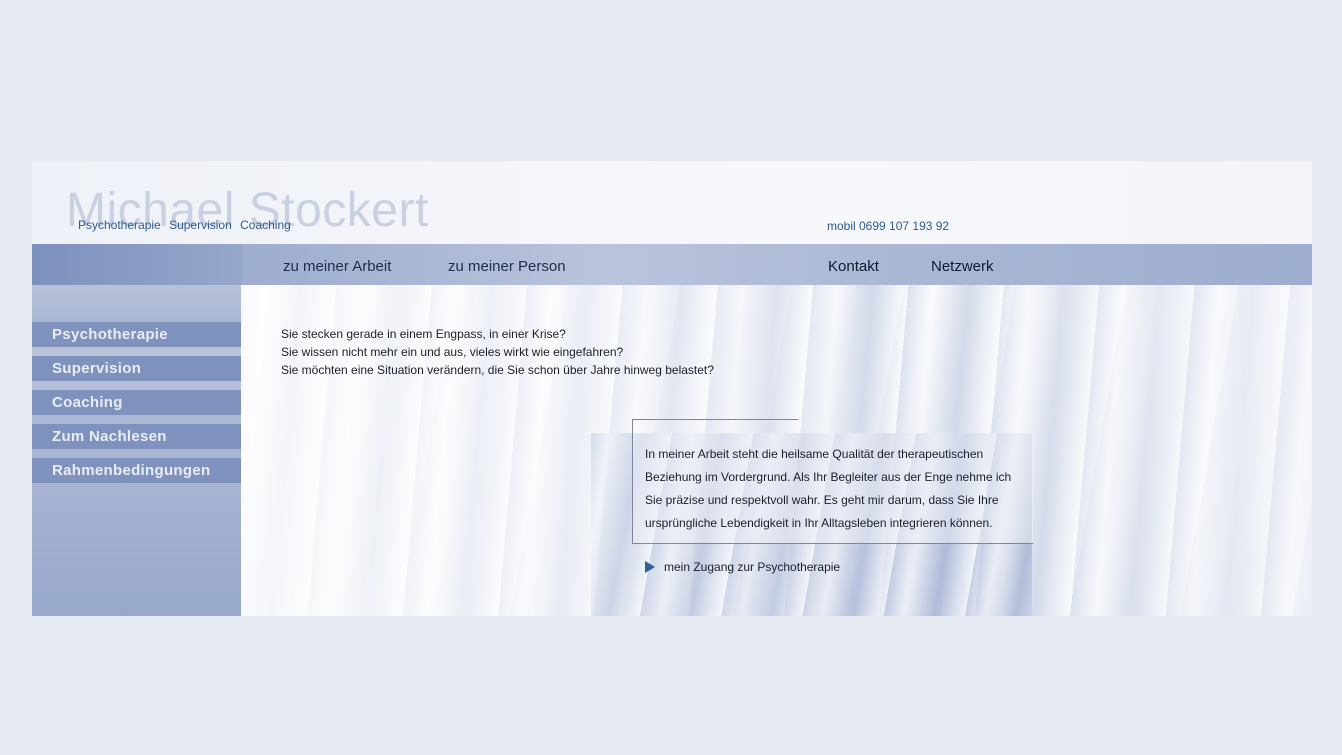 The height and width of the screenshot is (755, 1342). Describe the element at coordinates (136, 334) in the screenshot. I see `sidebar-item-psychotherapie: Psychotherapie` at that location.